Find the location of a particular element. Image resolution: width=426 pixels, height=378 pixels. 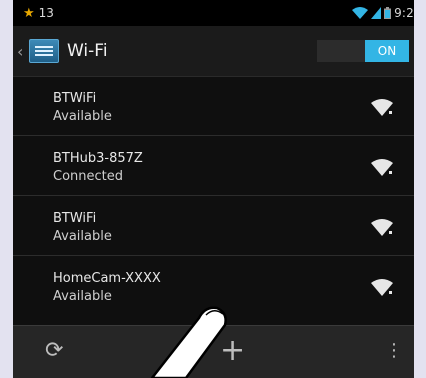

network-ssid: BTHub3-857Z is located at coordinates (98, 158).